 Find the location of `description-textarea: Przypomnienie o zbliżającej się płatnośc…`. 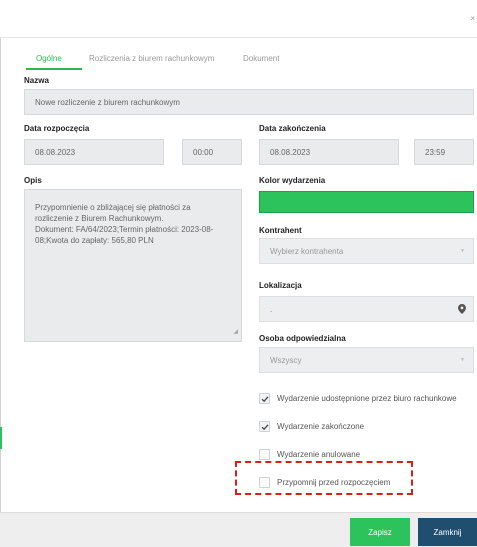

description-textarea: Przypomnienie o zbliżającej się płatnośc… is located at coordinates (133, 265).